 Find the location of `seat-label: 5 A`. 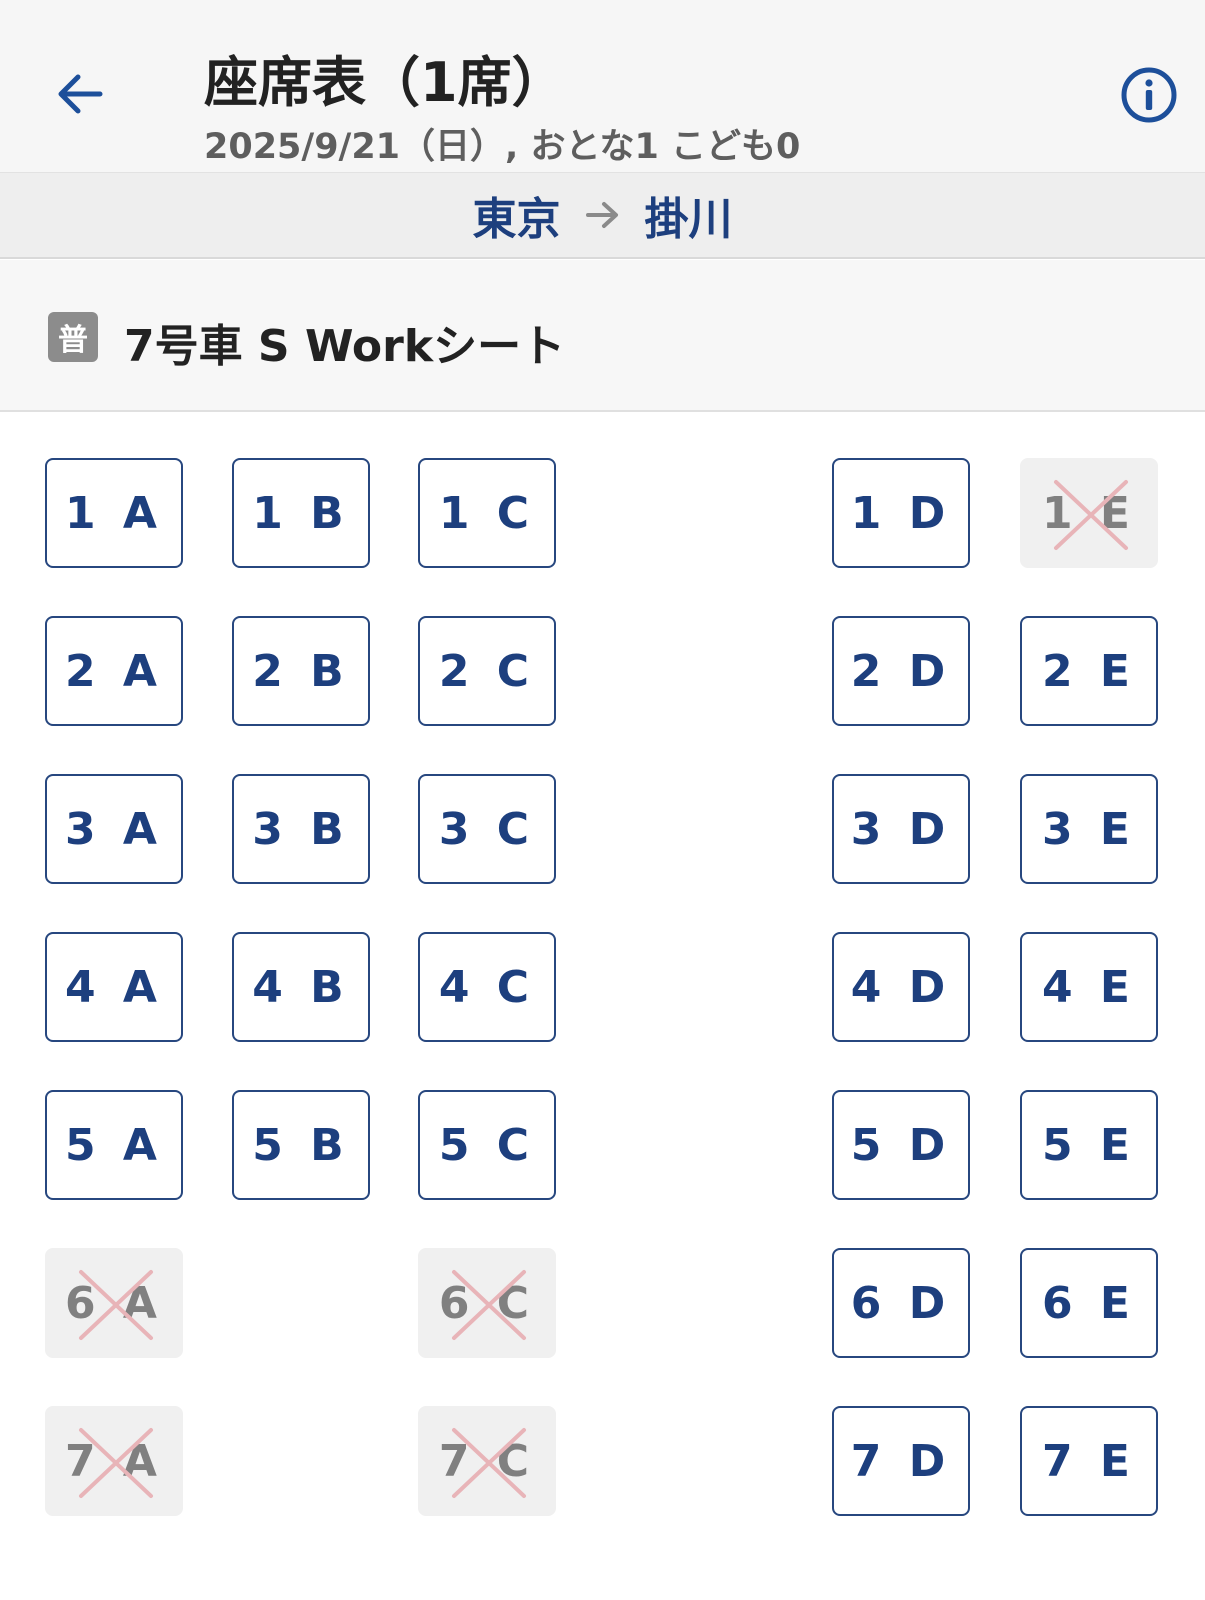

seat-label: 5 A is located at coordinates (114, 1145).